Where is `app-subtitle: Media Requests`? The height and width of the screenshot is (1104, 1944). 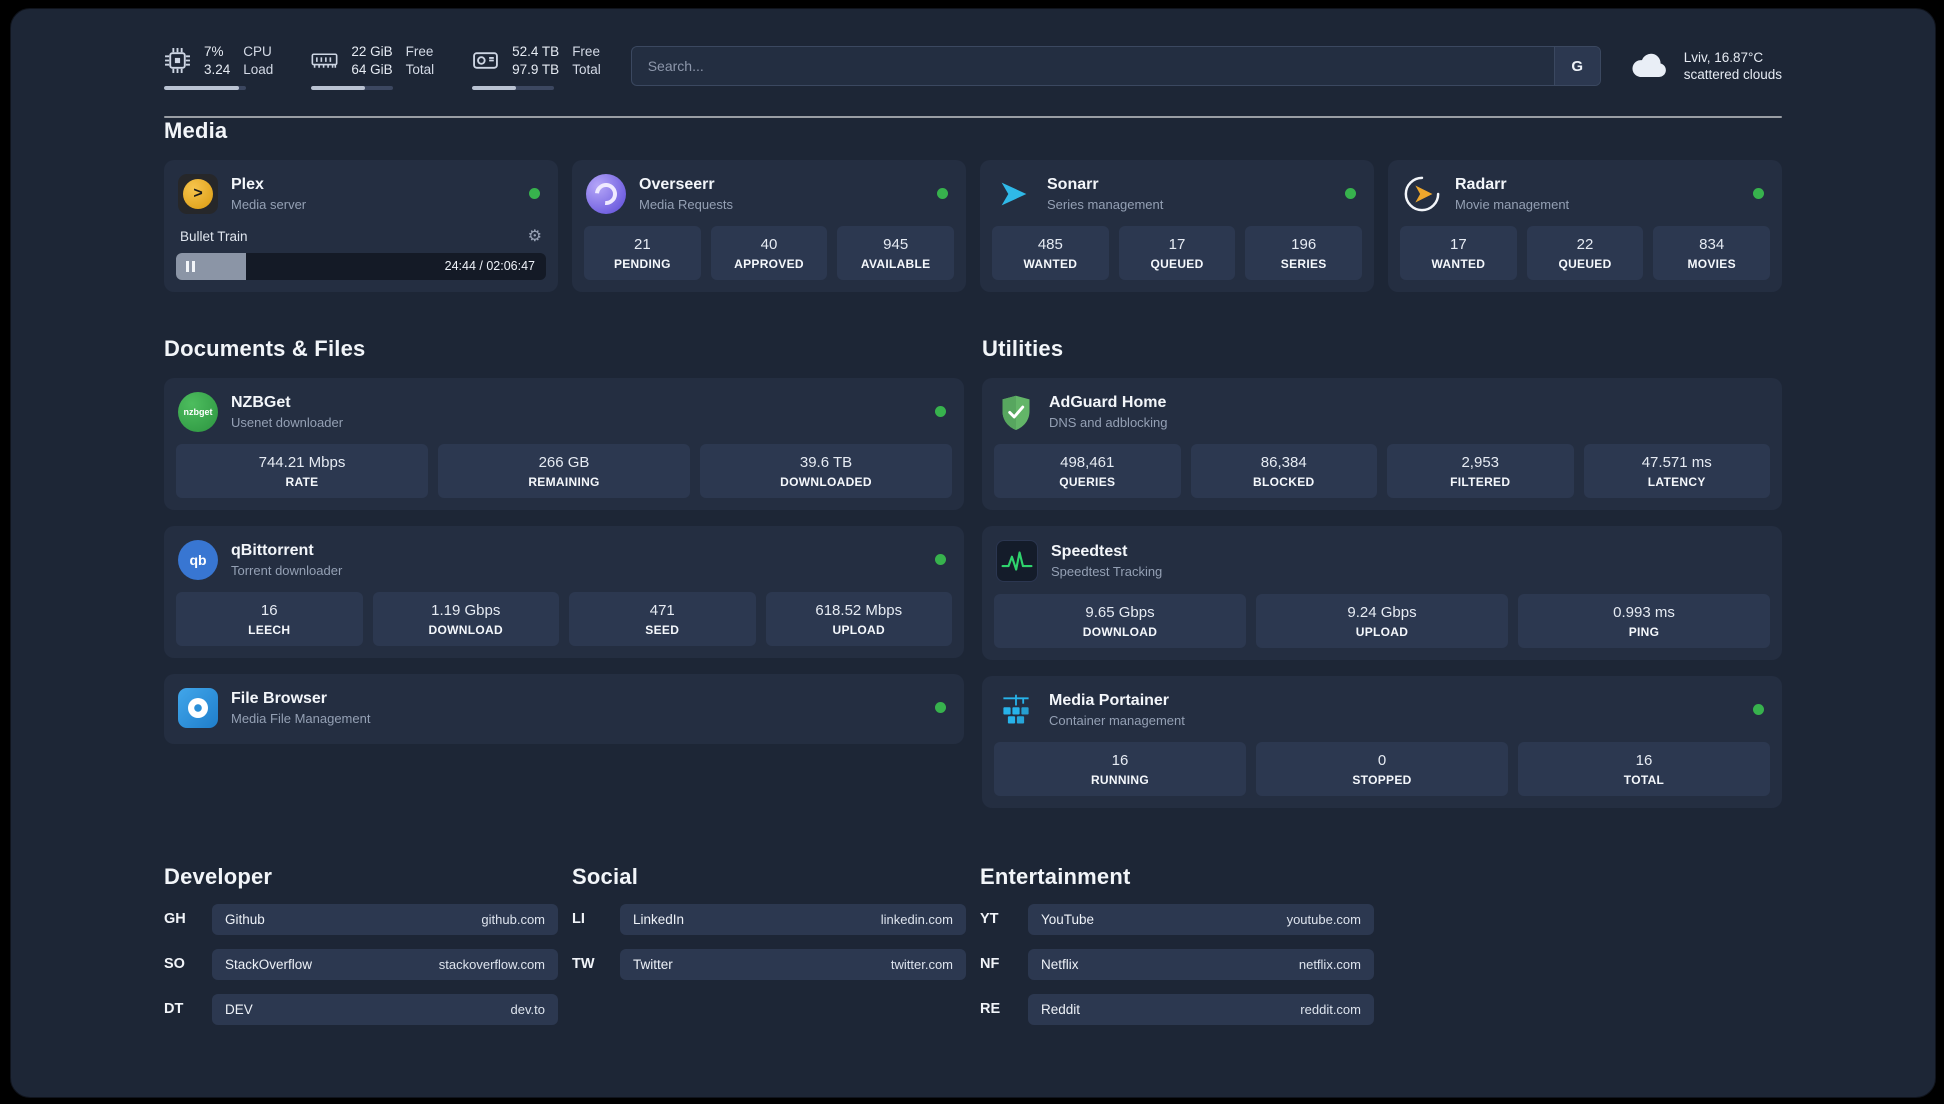 app-subtitle: Media Requests is located at coordinates (686, 204).